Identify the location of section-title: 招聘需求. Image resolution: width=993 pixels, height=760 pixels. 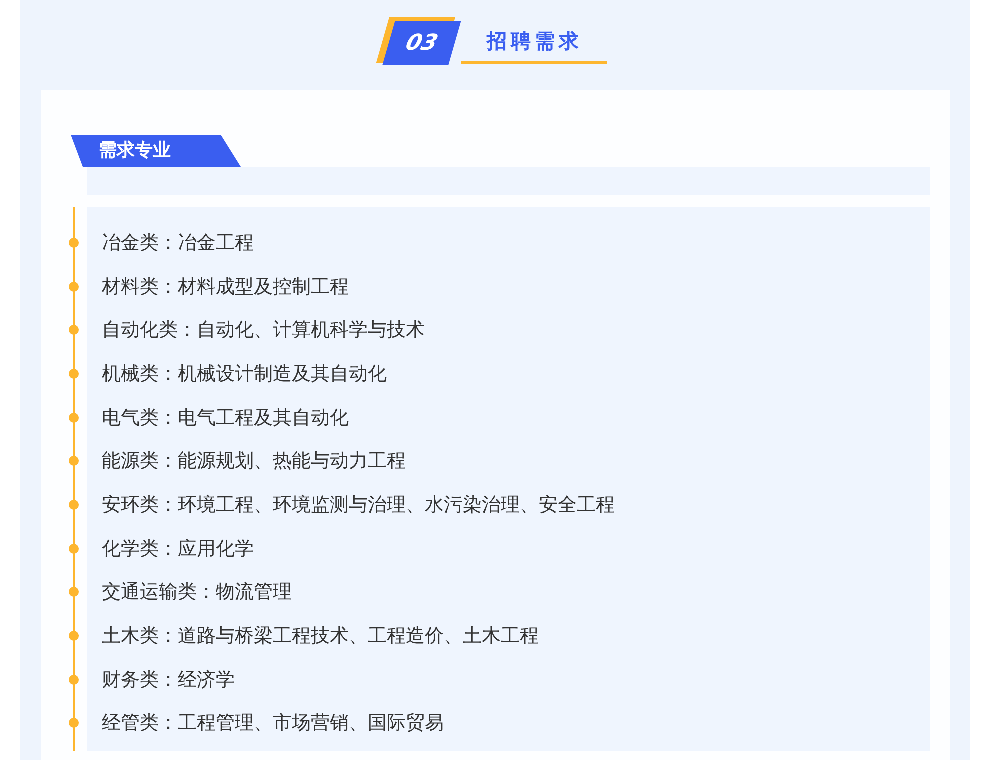
(534, 46).